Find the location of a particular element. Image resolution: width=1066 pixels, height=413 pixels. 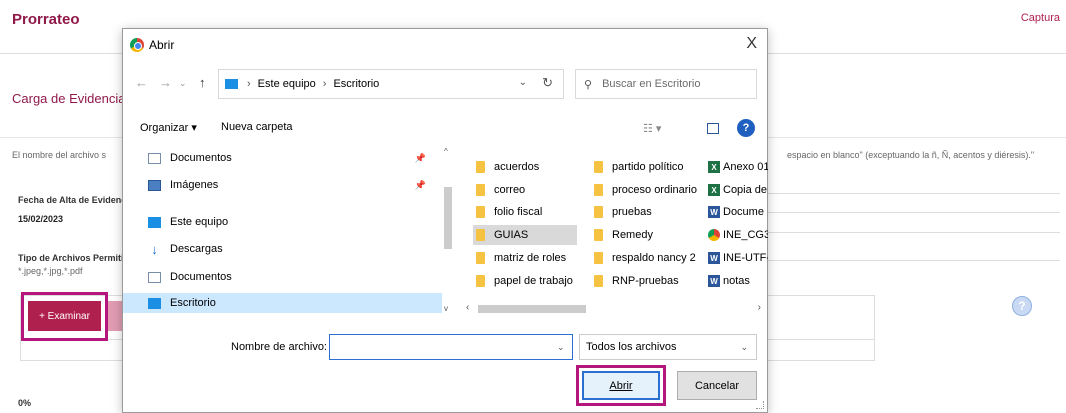

breadcrumb-escritorio: Escritorio is located at coordinates (356, 84).